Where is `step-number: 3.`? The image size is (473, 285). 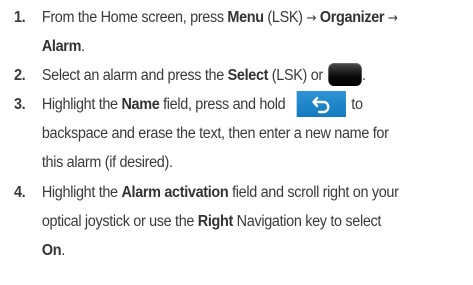 step-number: 3. is located at coordinates (19, 104).